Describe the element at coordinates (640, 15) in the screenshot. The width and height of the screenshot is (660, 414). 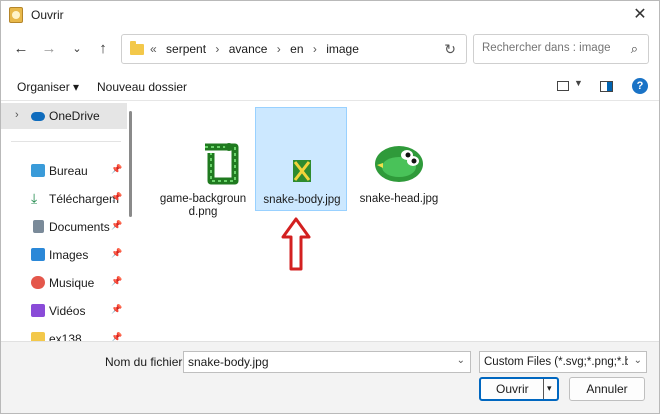
I see `close-icon: ✕` at that location.